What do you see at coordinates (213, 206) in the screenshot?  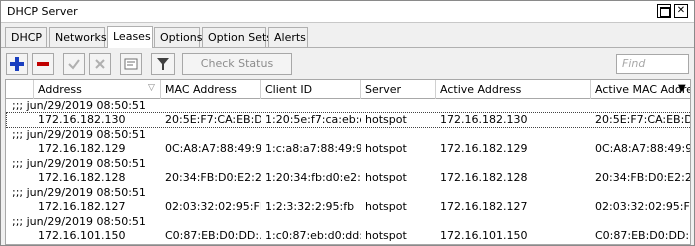 I see `cell-mac-address: 02:03:32:02:95:FB` at bounding box center [213, 206].